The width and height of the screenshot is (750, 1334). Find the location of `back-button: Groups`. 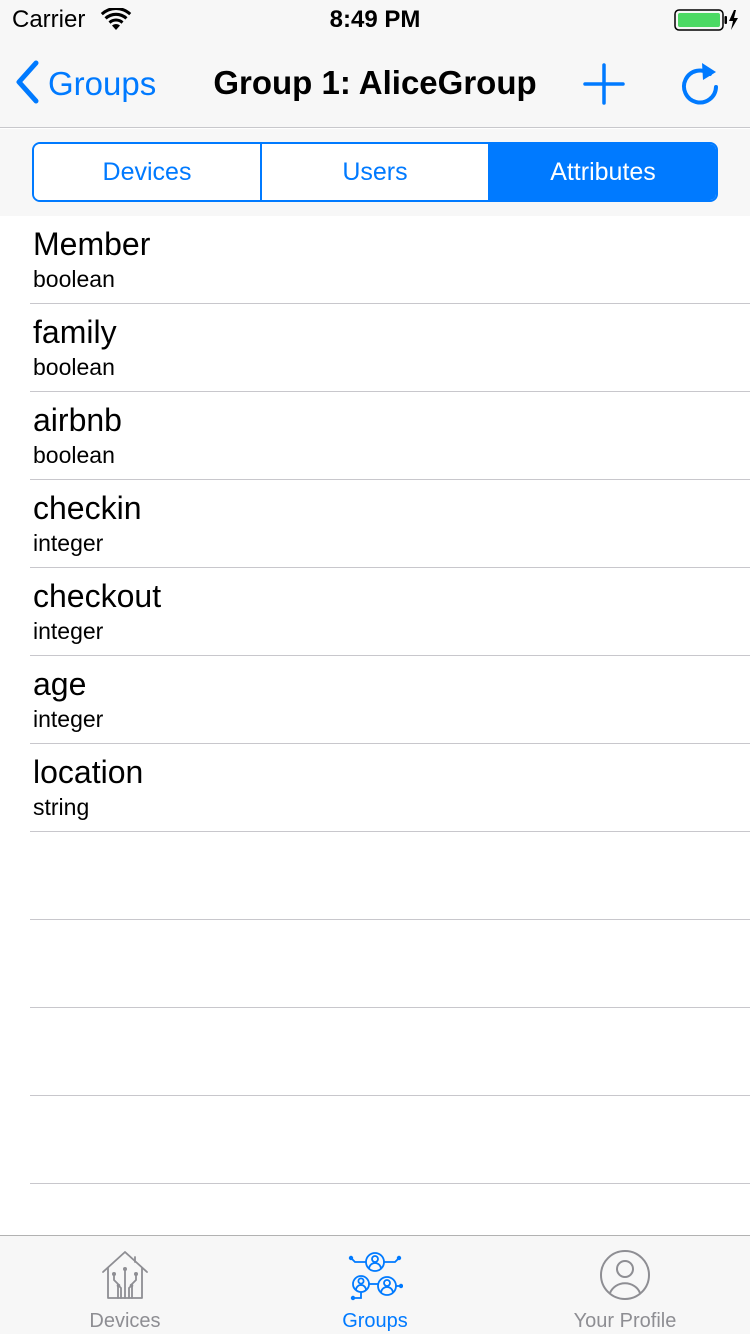

back-button: Groups is located at coordinates (85, 84).